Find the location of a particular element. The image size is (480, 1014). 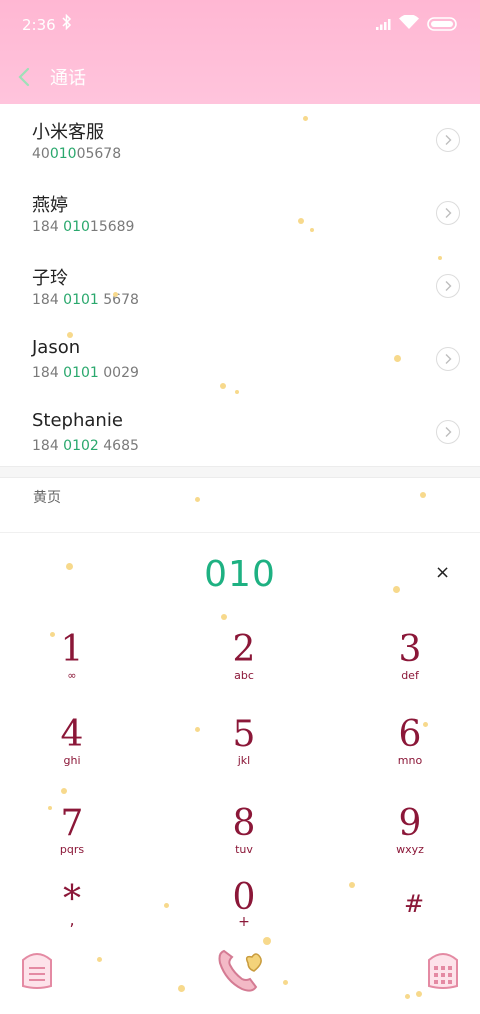

contact-number: 184 01015689 is located at coordinates (83, 227).